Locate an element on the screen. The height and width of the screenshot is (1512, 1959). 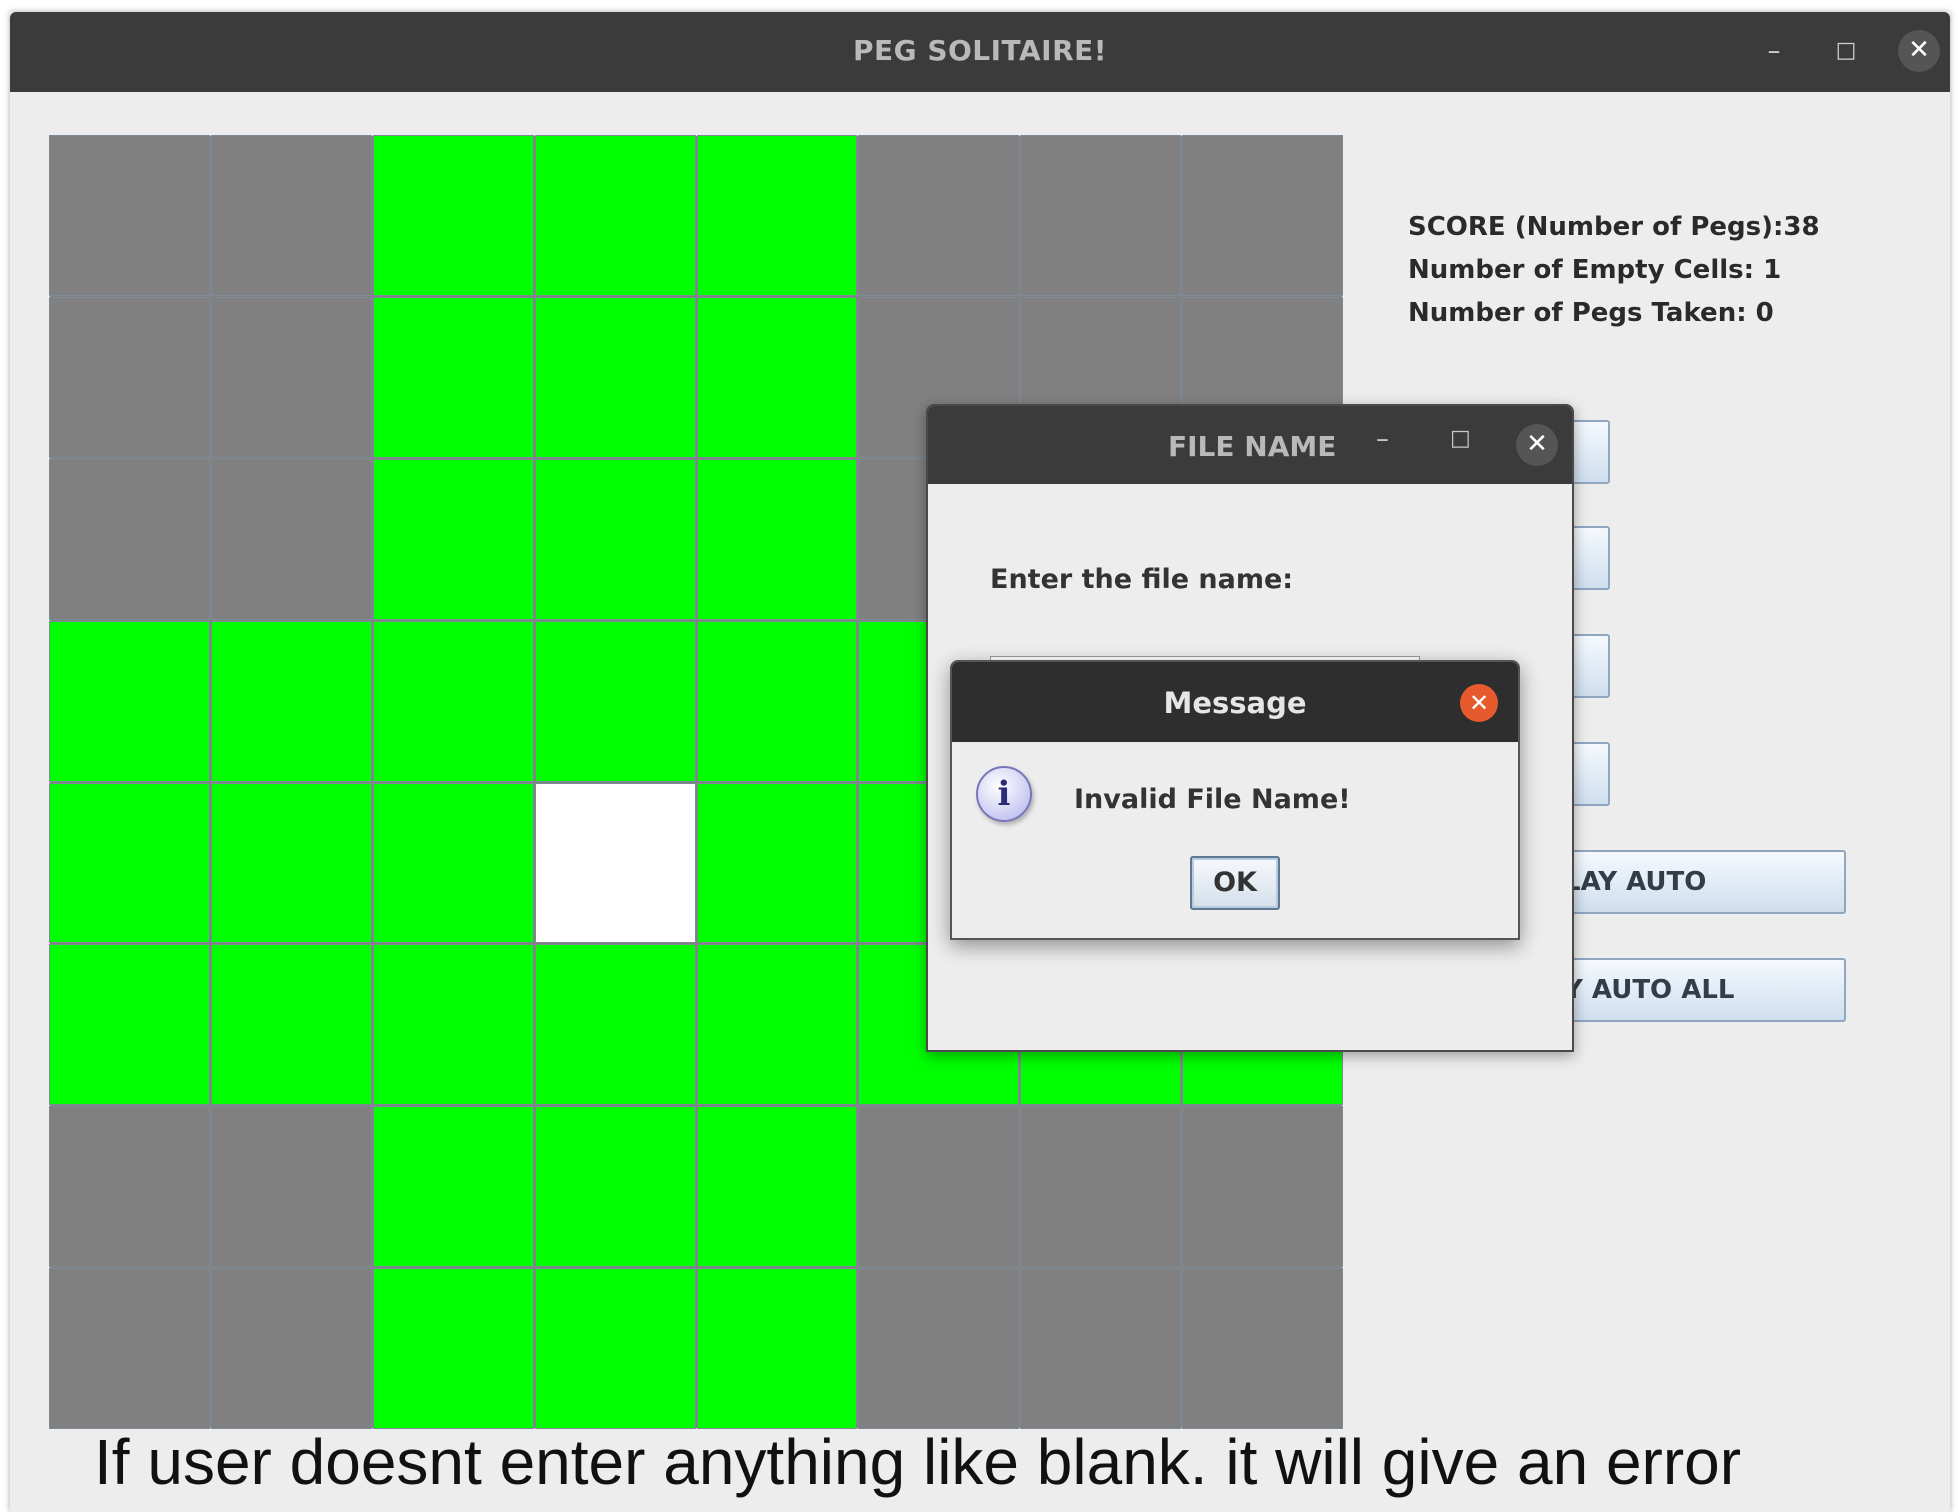
window-title: PEG SOLITAIRE! is located at coordinates (980, 50).